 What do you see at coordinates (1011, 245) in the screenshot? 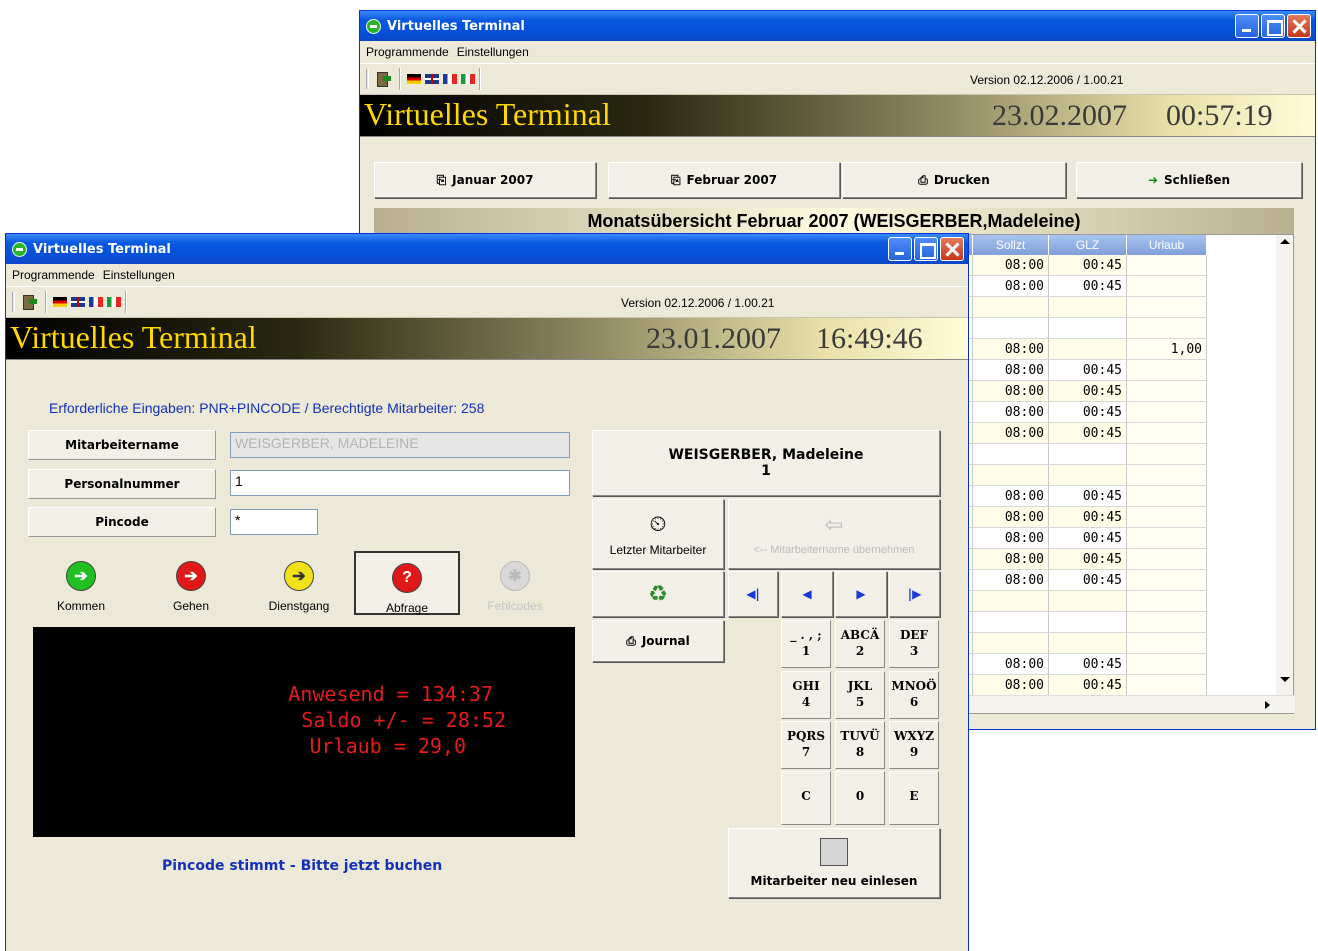
I see `column-header: Sollzt` at bounding box center [1011, 245].